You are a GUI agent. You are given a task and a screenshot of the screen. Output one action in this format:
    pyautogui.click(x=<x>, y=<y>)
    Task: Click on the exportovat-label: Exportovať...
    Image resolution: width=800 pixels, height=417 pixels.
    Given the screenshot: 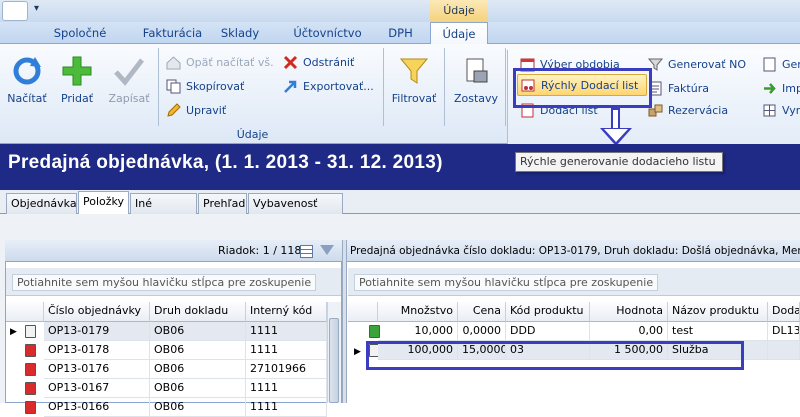 What is the action you would take?
    pyautogui.click(x=338, y=86)
    